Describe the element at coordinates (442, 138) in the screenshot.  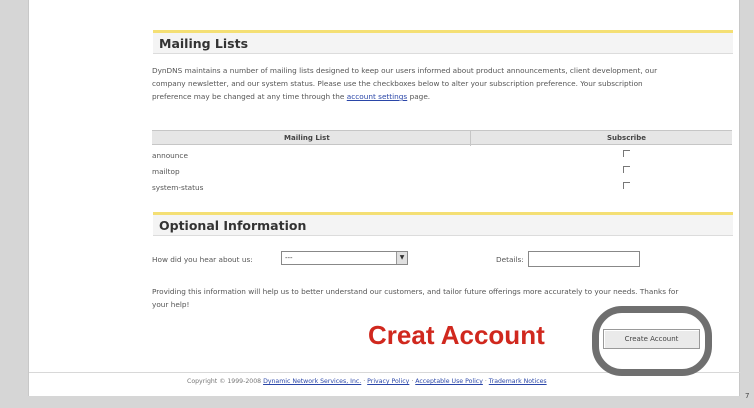
I see `mailing-list-table-header: Mailing List Subscribe` at that location.